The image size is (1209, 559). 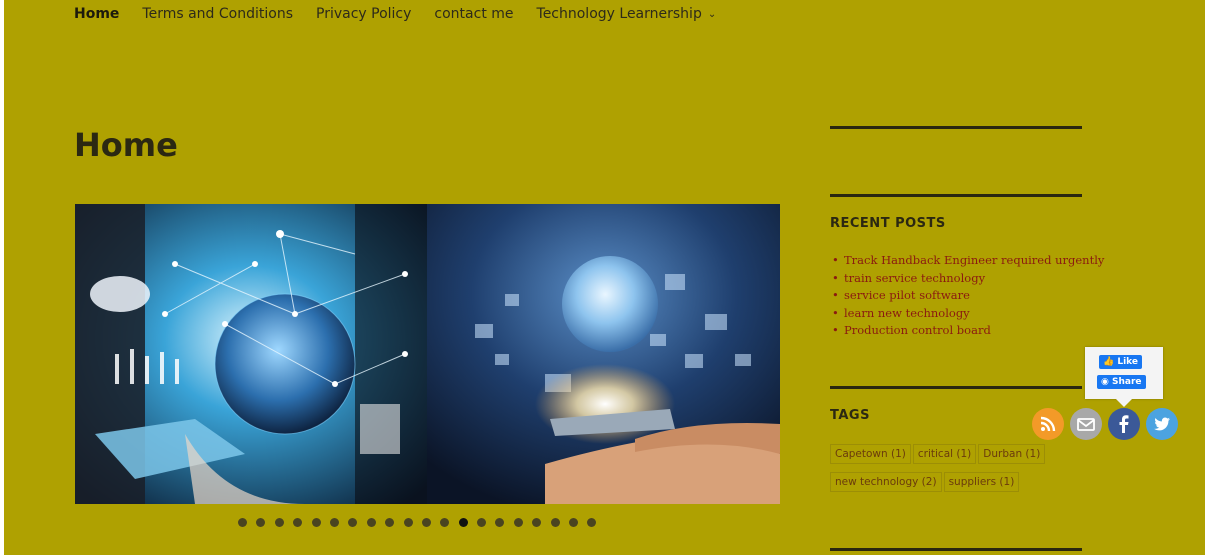 I want to click on share-label: Share, so click(x=1127, y=382).